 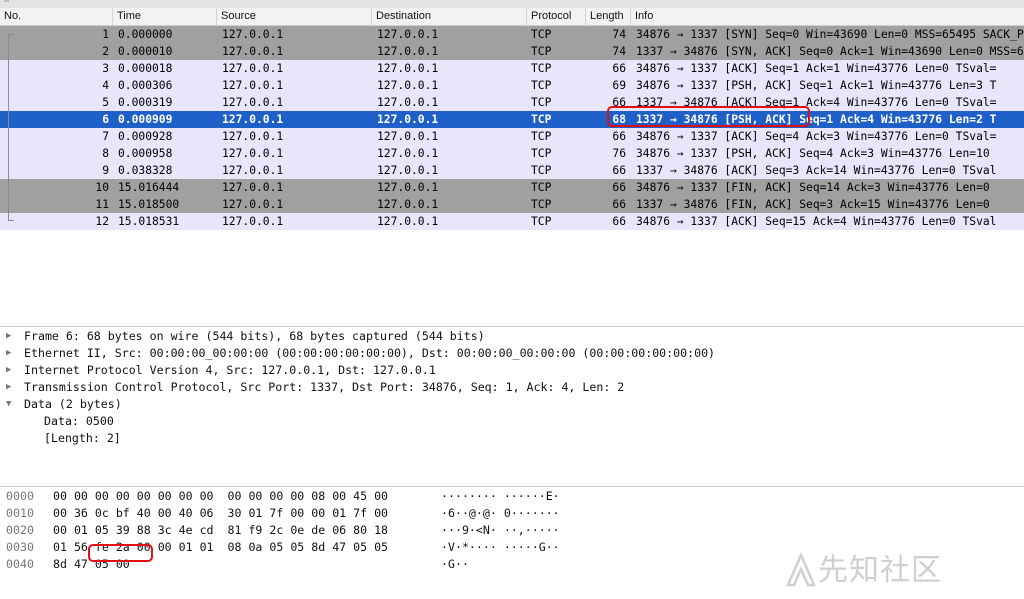 I want to click on byte-ascii: ···9·<N· ··,·····, so click(x=516, y=530).